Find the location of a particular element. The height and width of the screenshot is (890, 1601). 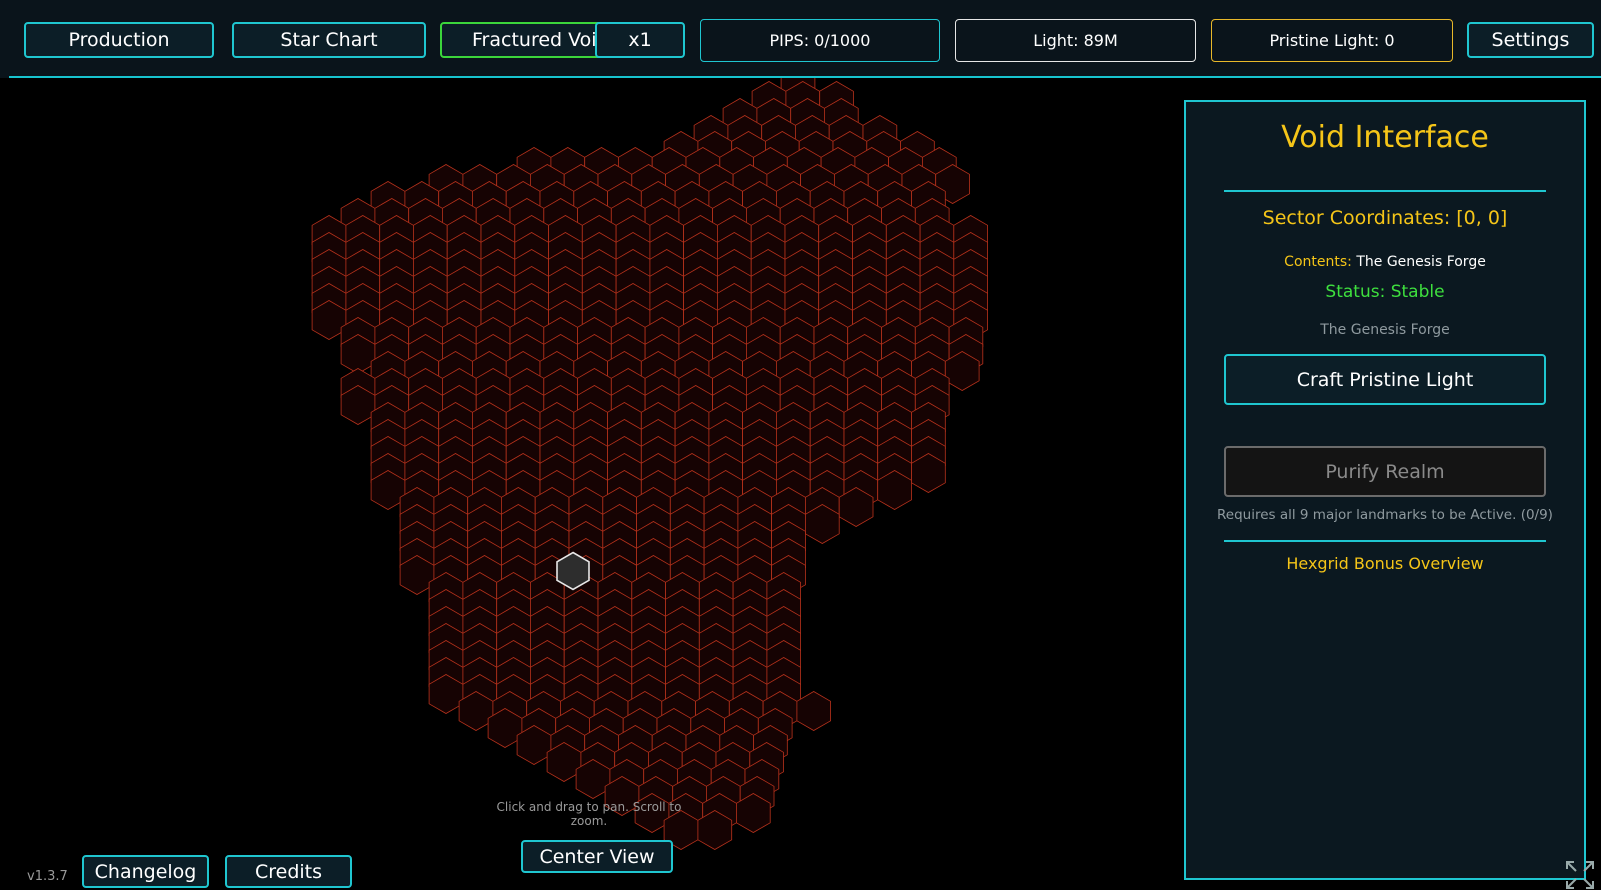

craft-pristine-light-button: Craft Pristine Light is located at coordinates (1385, 379).